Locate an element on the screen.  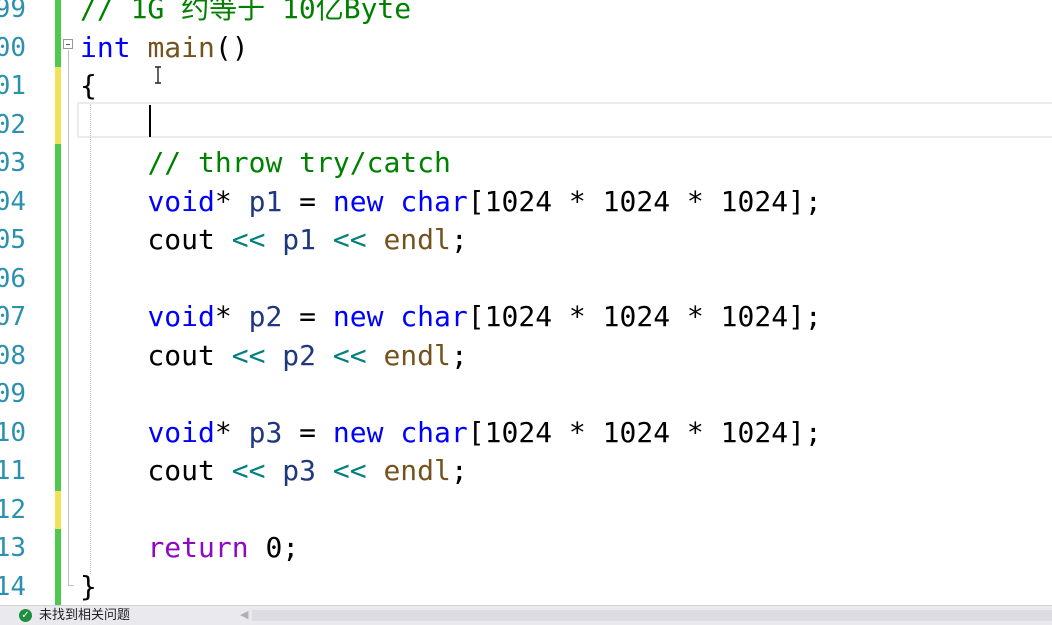
line-number-text: 11 is located at coordinates (13, 471).